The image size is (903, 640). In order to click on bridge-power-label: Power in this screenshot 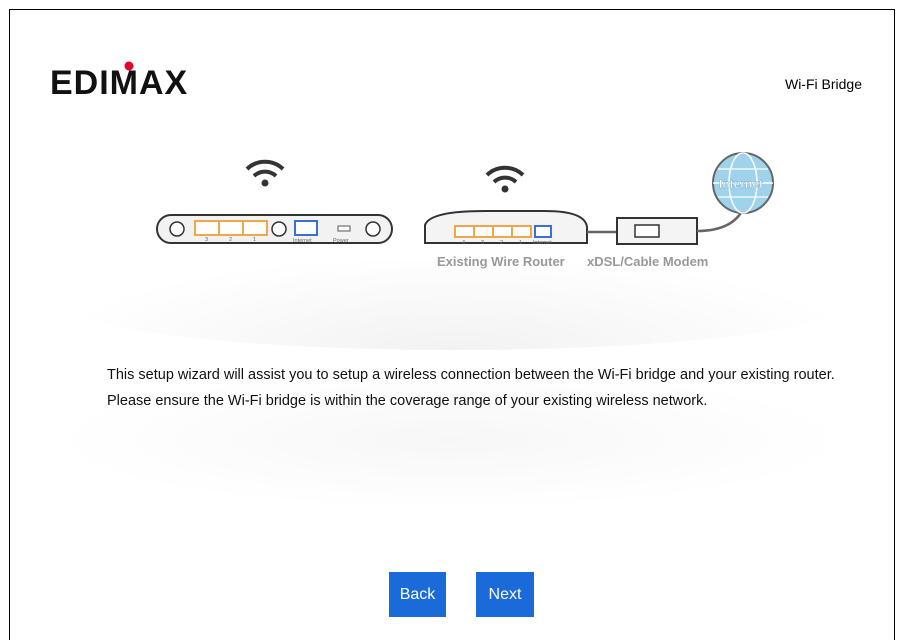, I will do `click(341, 241)`.